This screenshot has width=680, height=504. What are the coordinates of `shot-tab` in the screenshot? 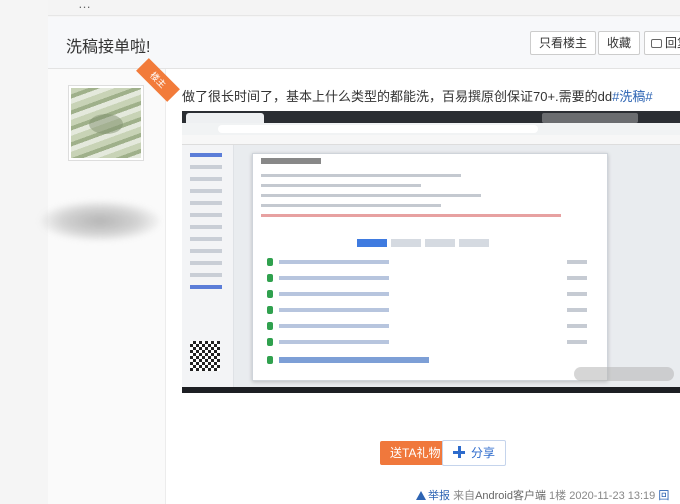 It's located at (225, 118).